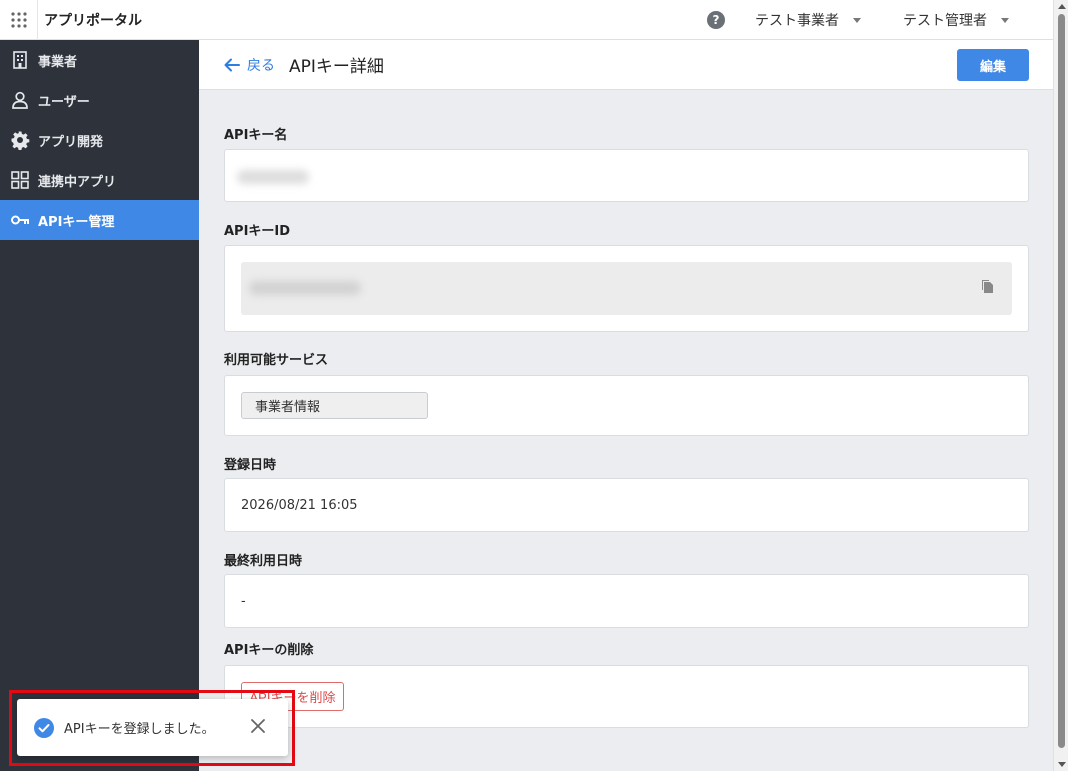  I want to click on api-key-id-section, so click(626, 288).